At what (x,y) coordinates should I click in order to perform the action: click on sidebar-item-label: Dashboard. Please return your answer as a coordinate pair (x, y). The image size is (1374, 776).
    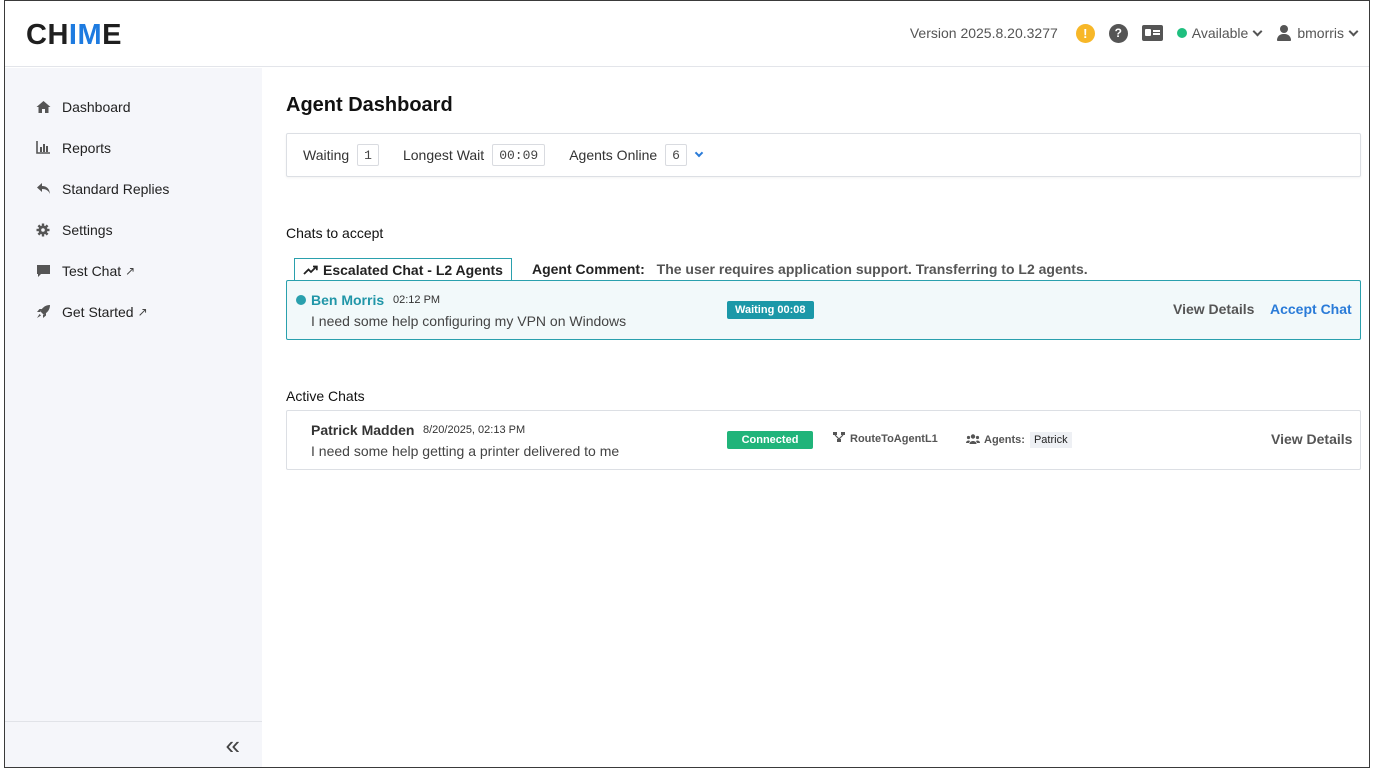
    Looking at the image, I should click on (96, 106).